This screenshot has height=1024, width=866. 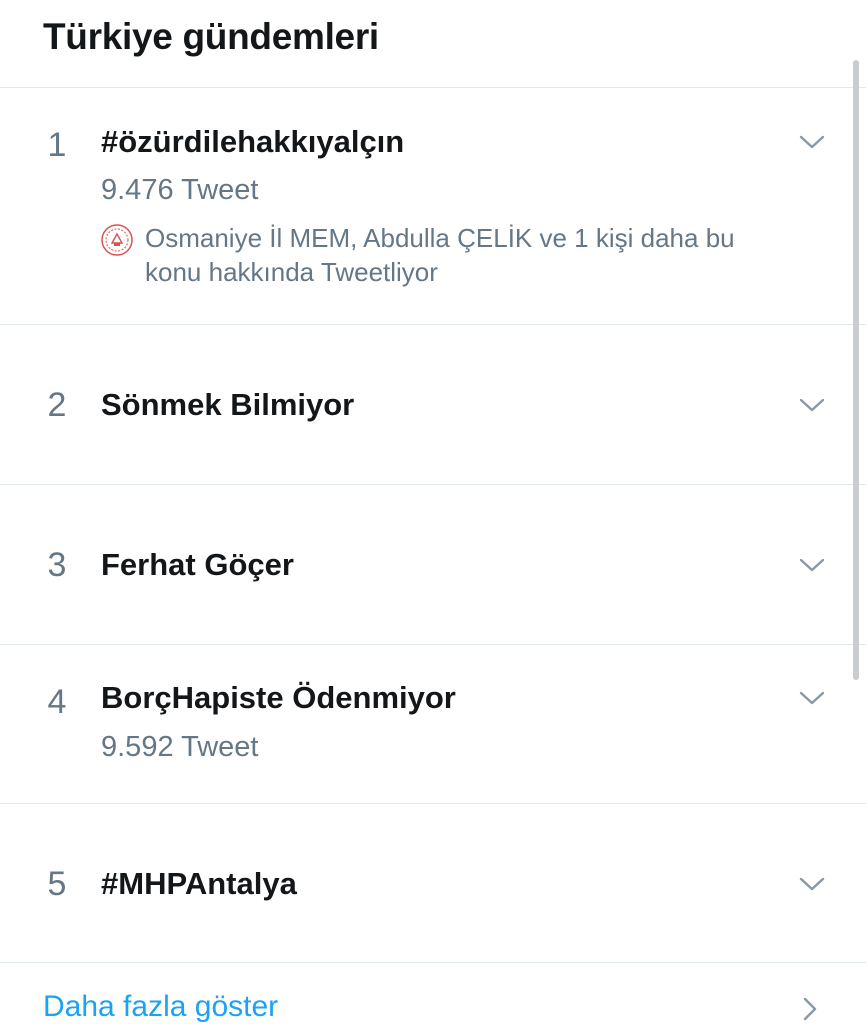 What do you see at coordinates (278, 697) in the screenshot?
I see `trend-name: BorçHapiste Ödenmiyor` at bounding box center [278, 697].